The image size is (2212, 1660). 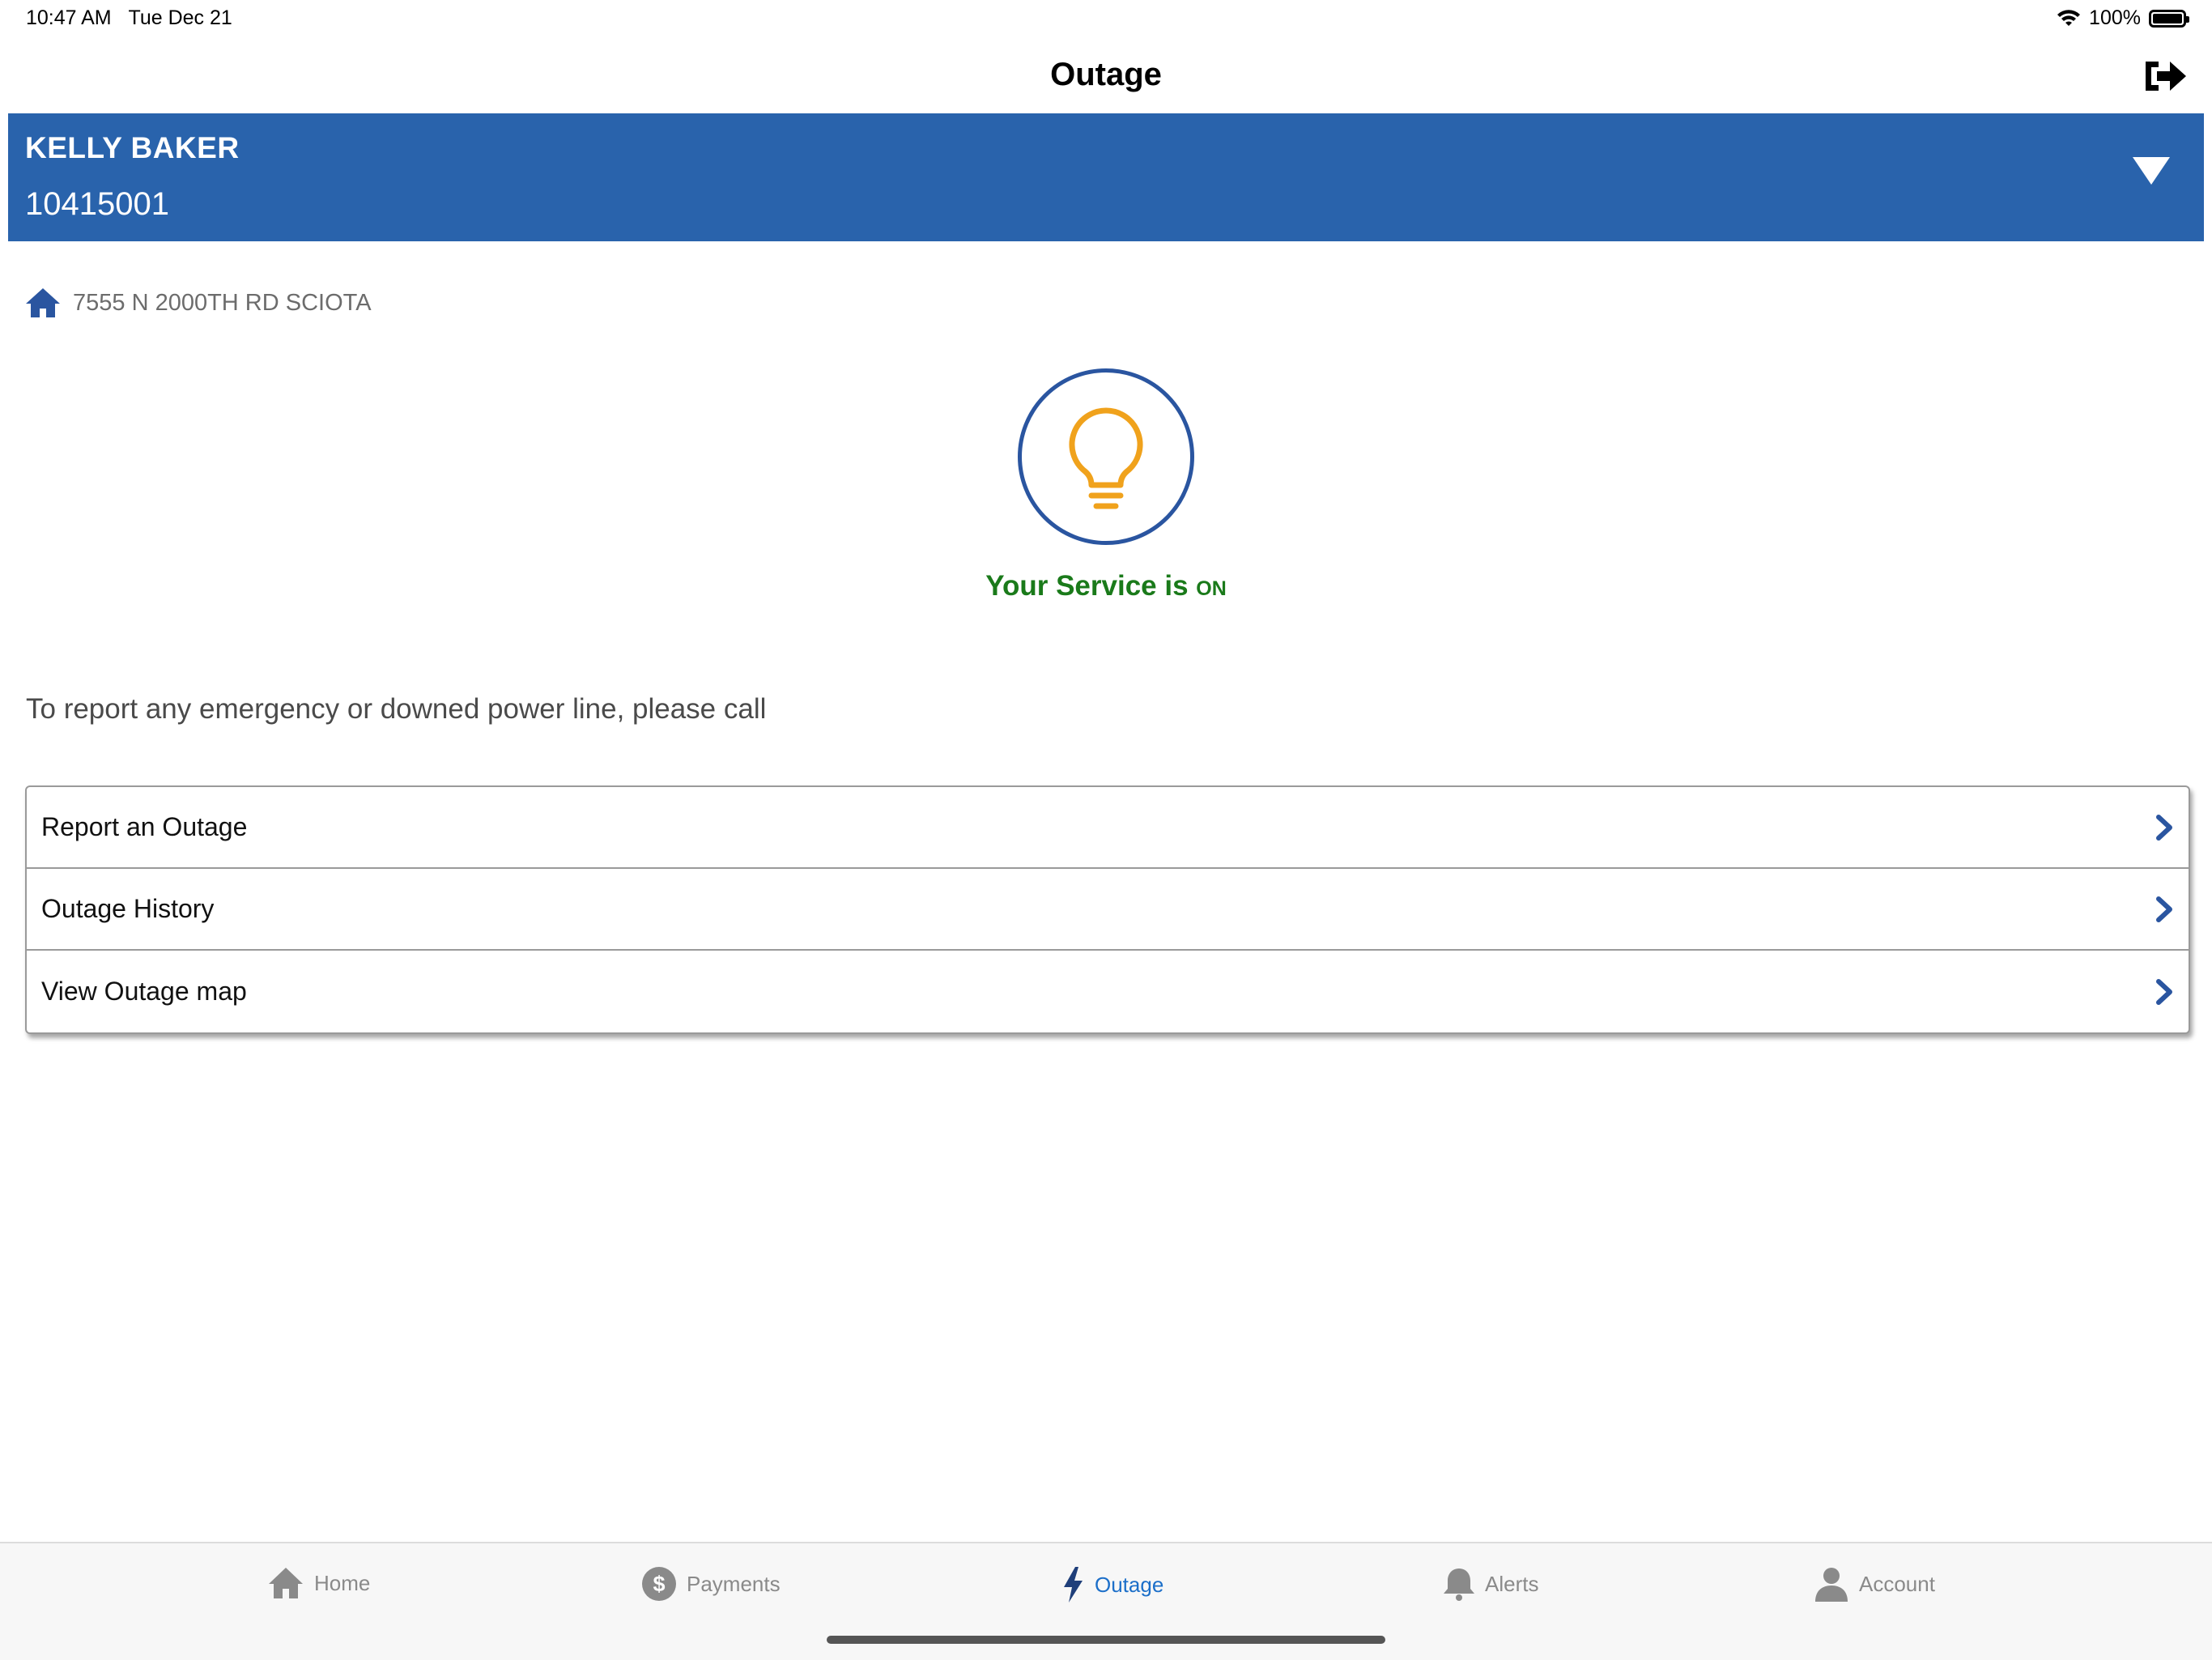 I want to click on tab-label: Home, so click(x=343, y=1583).